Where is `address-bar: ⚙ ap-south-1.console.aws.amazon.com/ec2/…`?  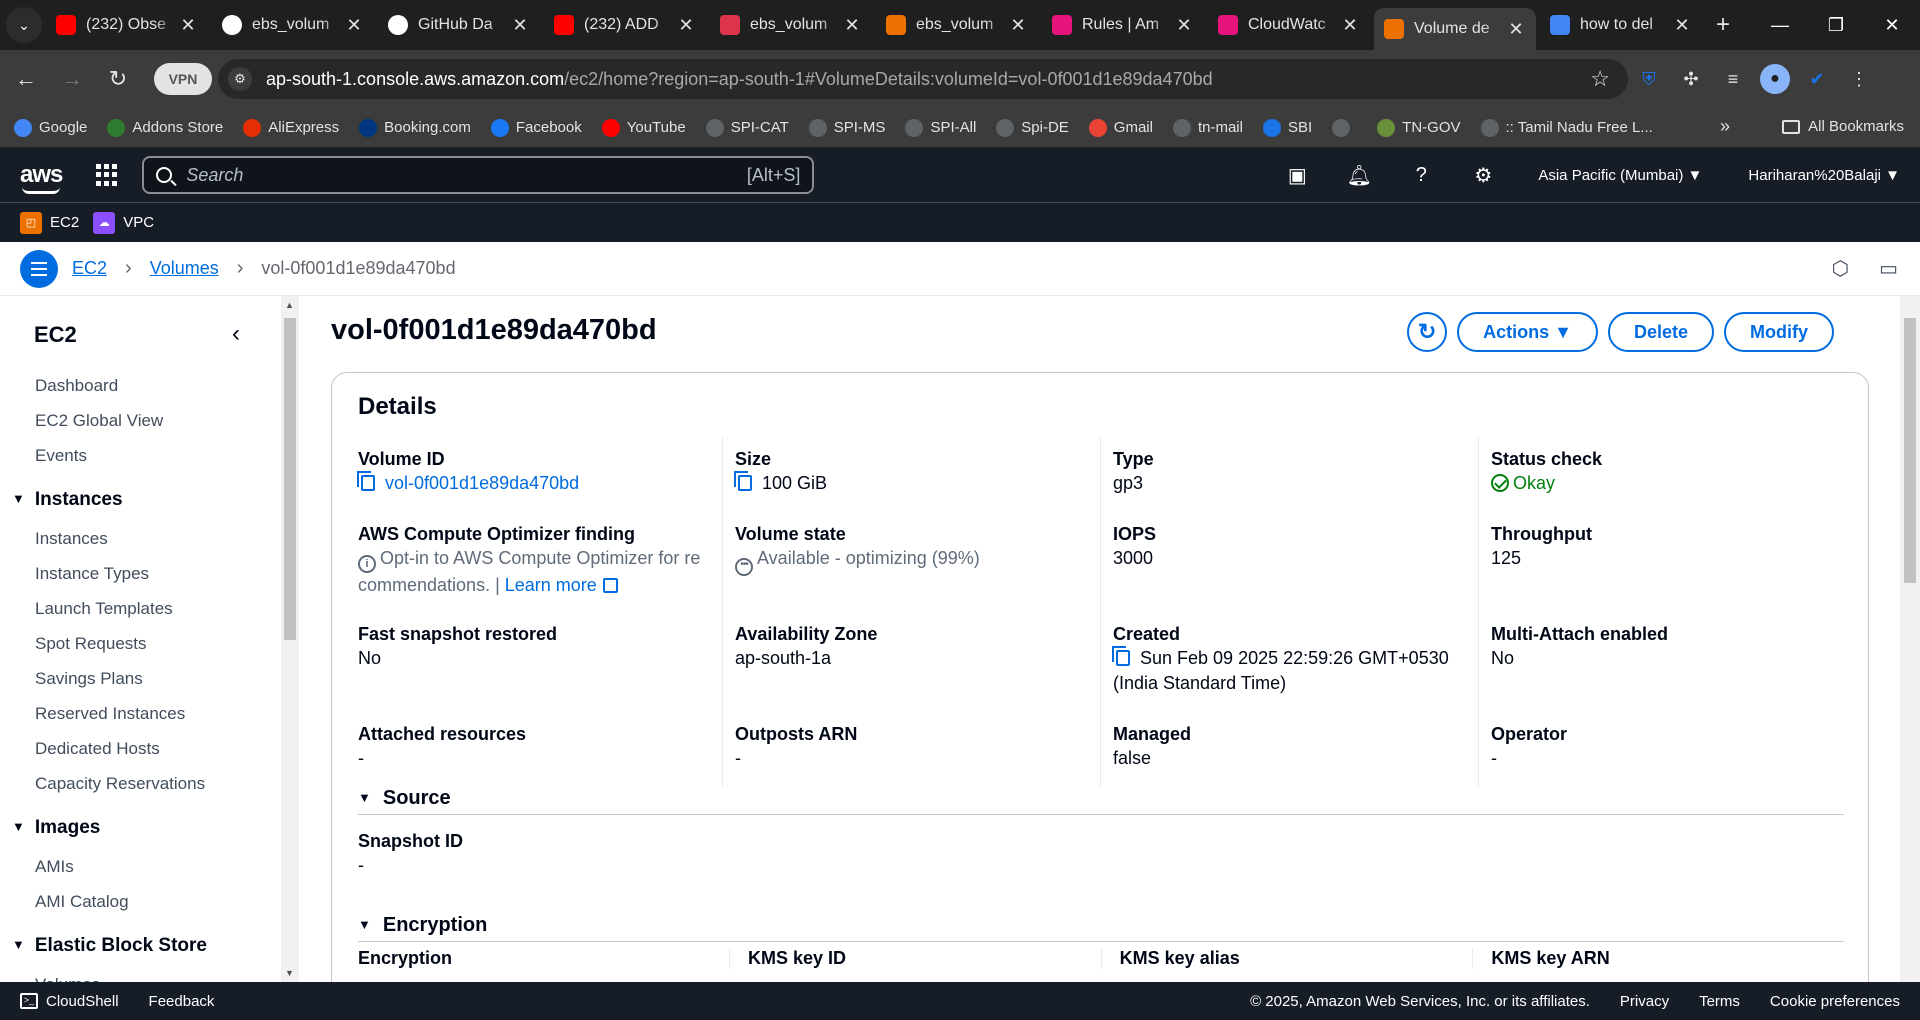 address-bar: ⚙ ap-south-1.console.aws.amazon.com/ec2/… is located at coordinates (923, 79).